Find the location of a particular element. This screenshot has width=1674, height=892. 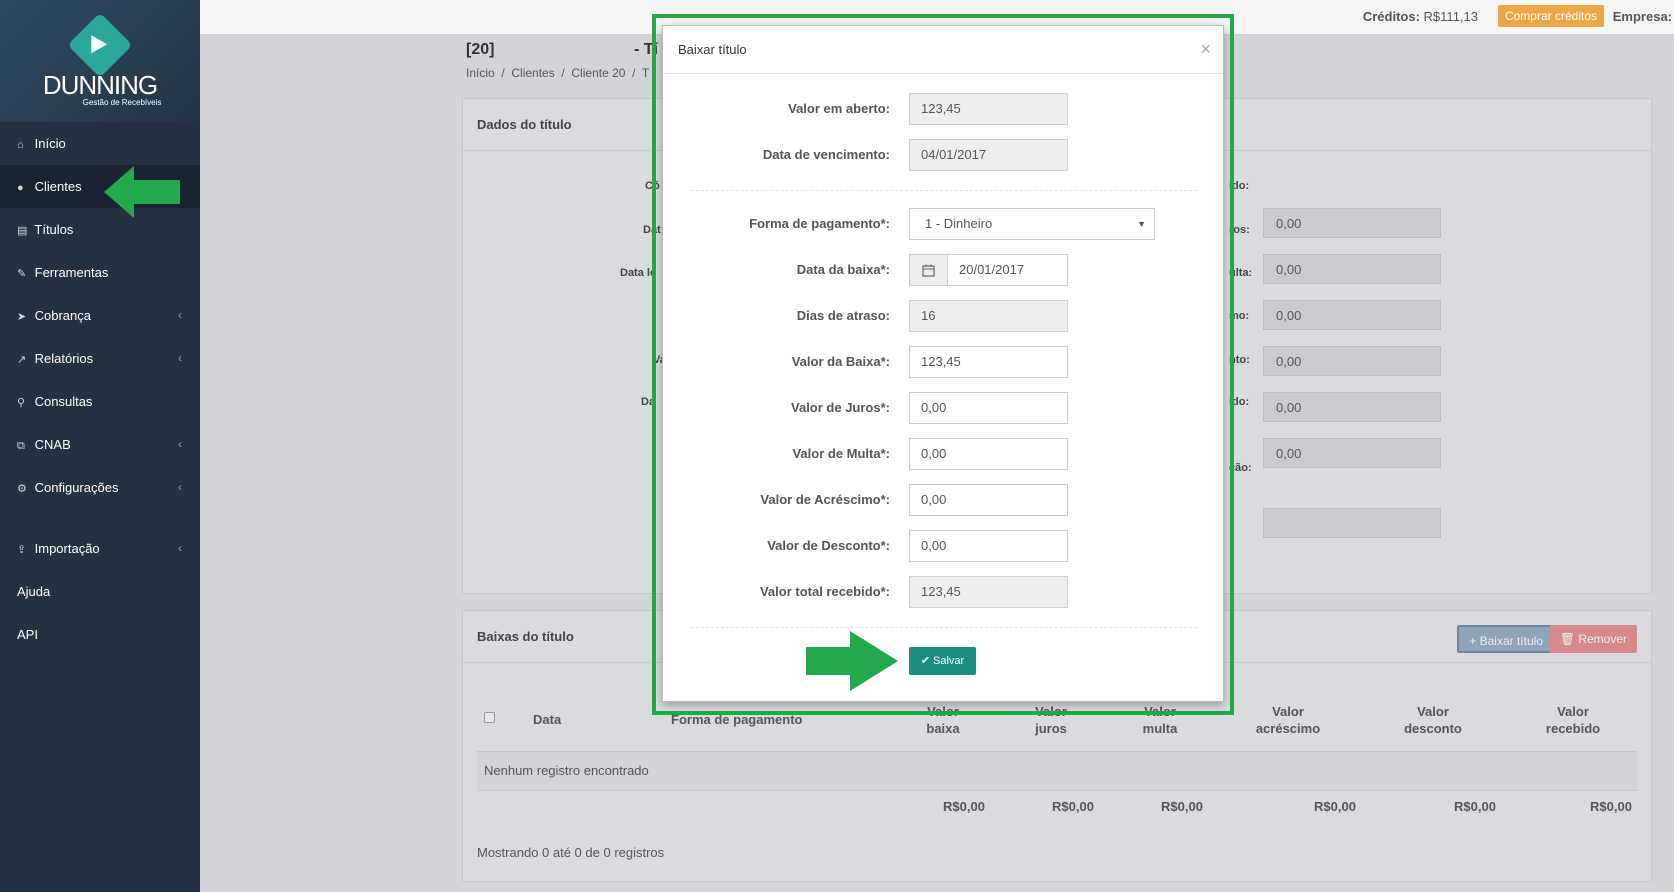

sidebar-item-cobranca: ➤ Cobrança ‹ is located at coordinates (100, 315).